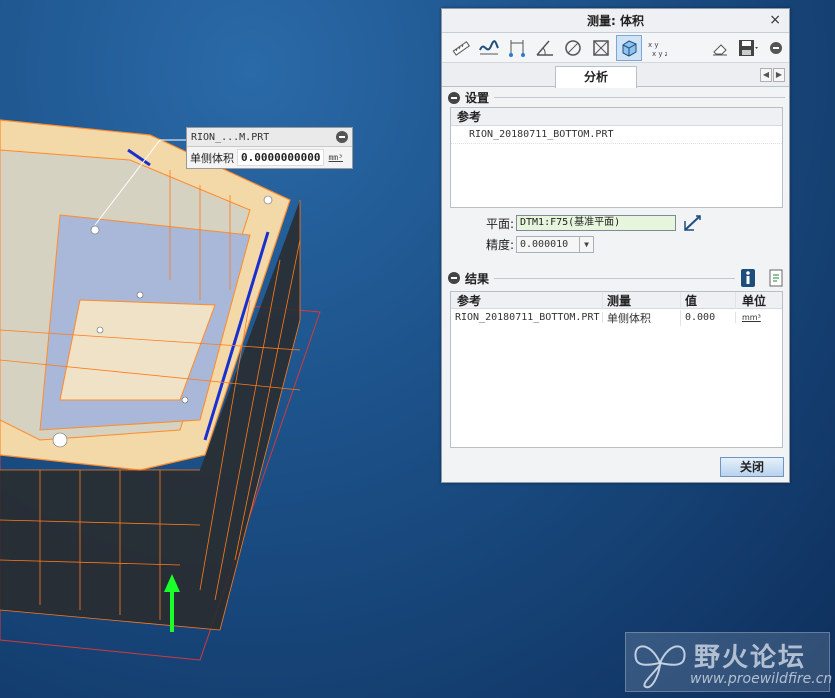 The height and width of the screenshot is (698, 835). Describe the element at coordinates (759, 300) in the screenshot. I see `column-header: 单位` at that location.